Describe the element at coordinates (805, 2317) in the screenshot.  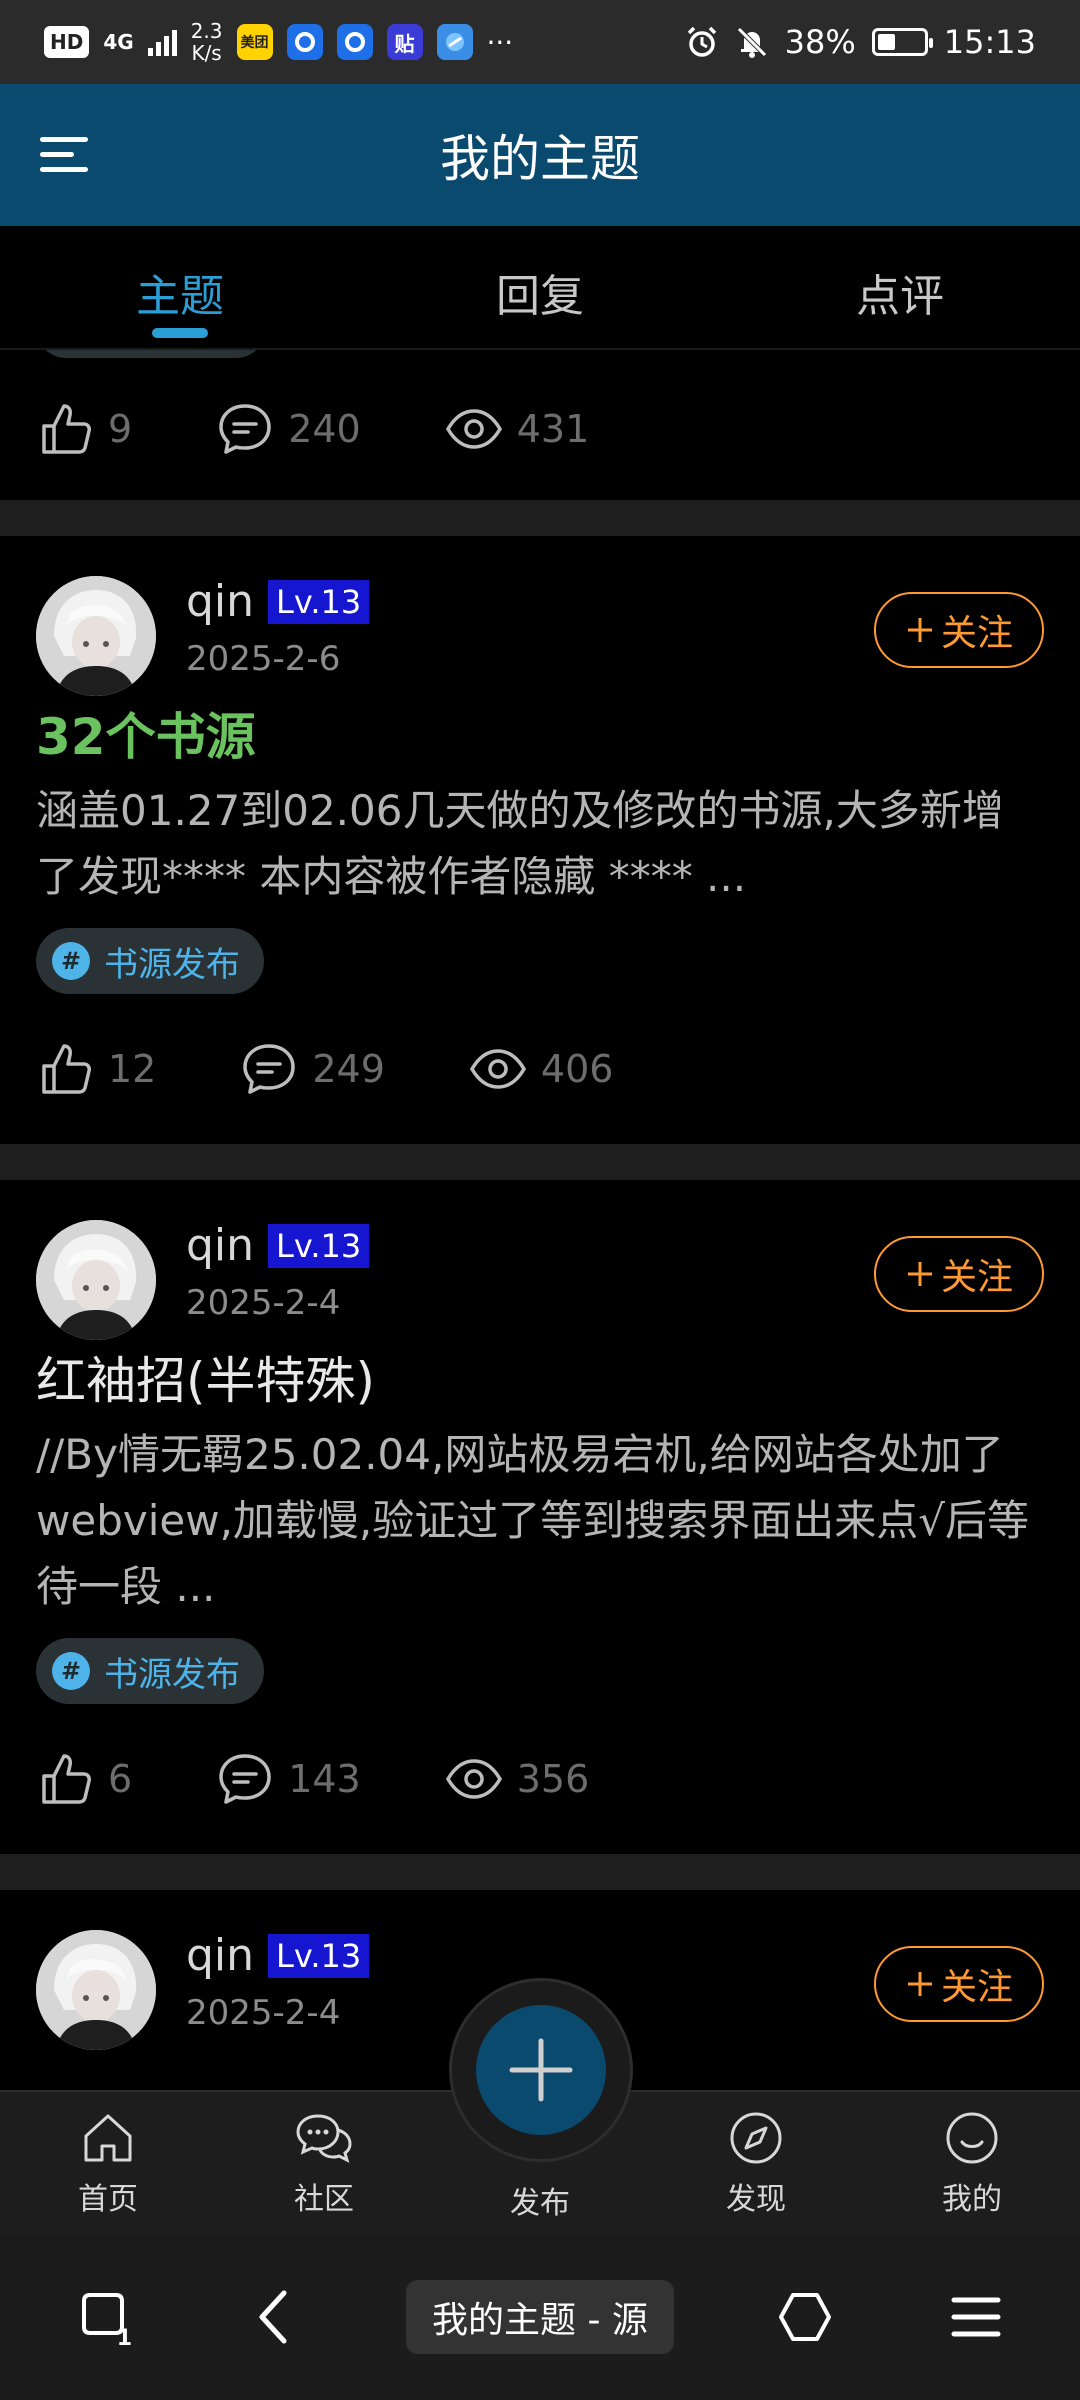
I see `home-button` at that location.